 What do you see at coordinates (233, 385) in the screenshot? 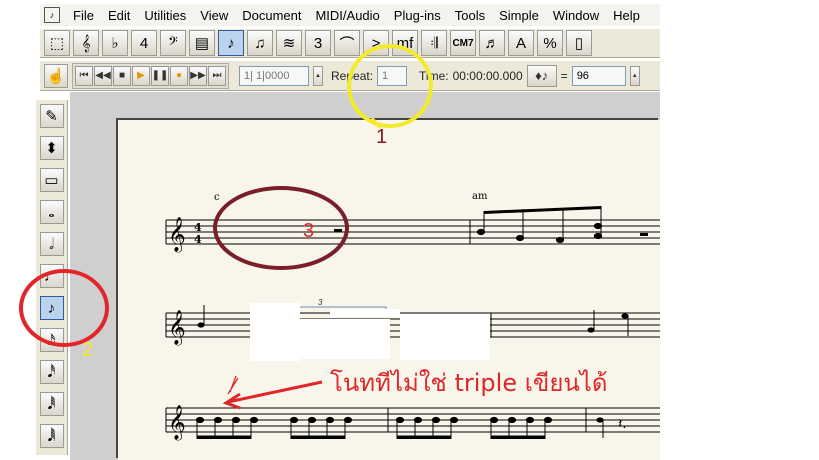
I see `red-scribble` at bounding box center [233, 385].